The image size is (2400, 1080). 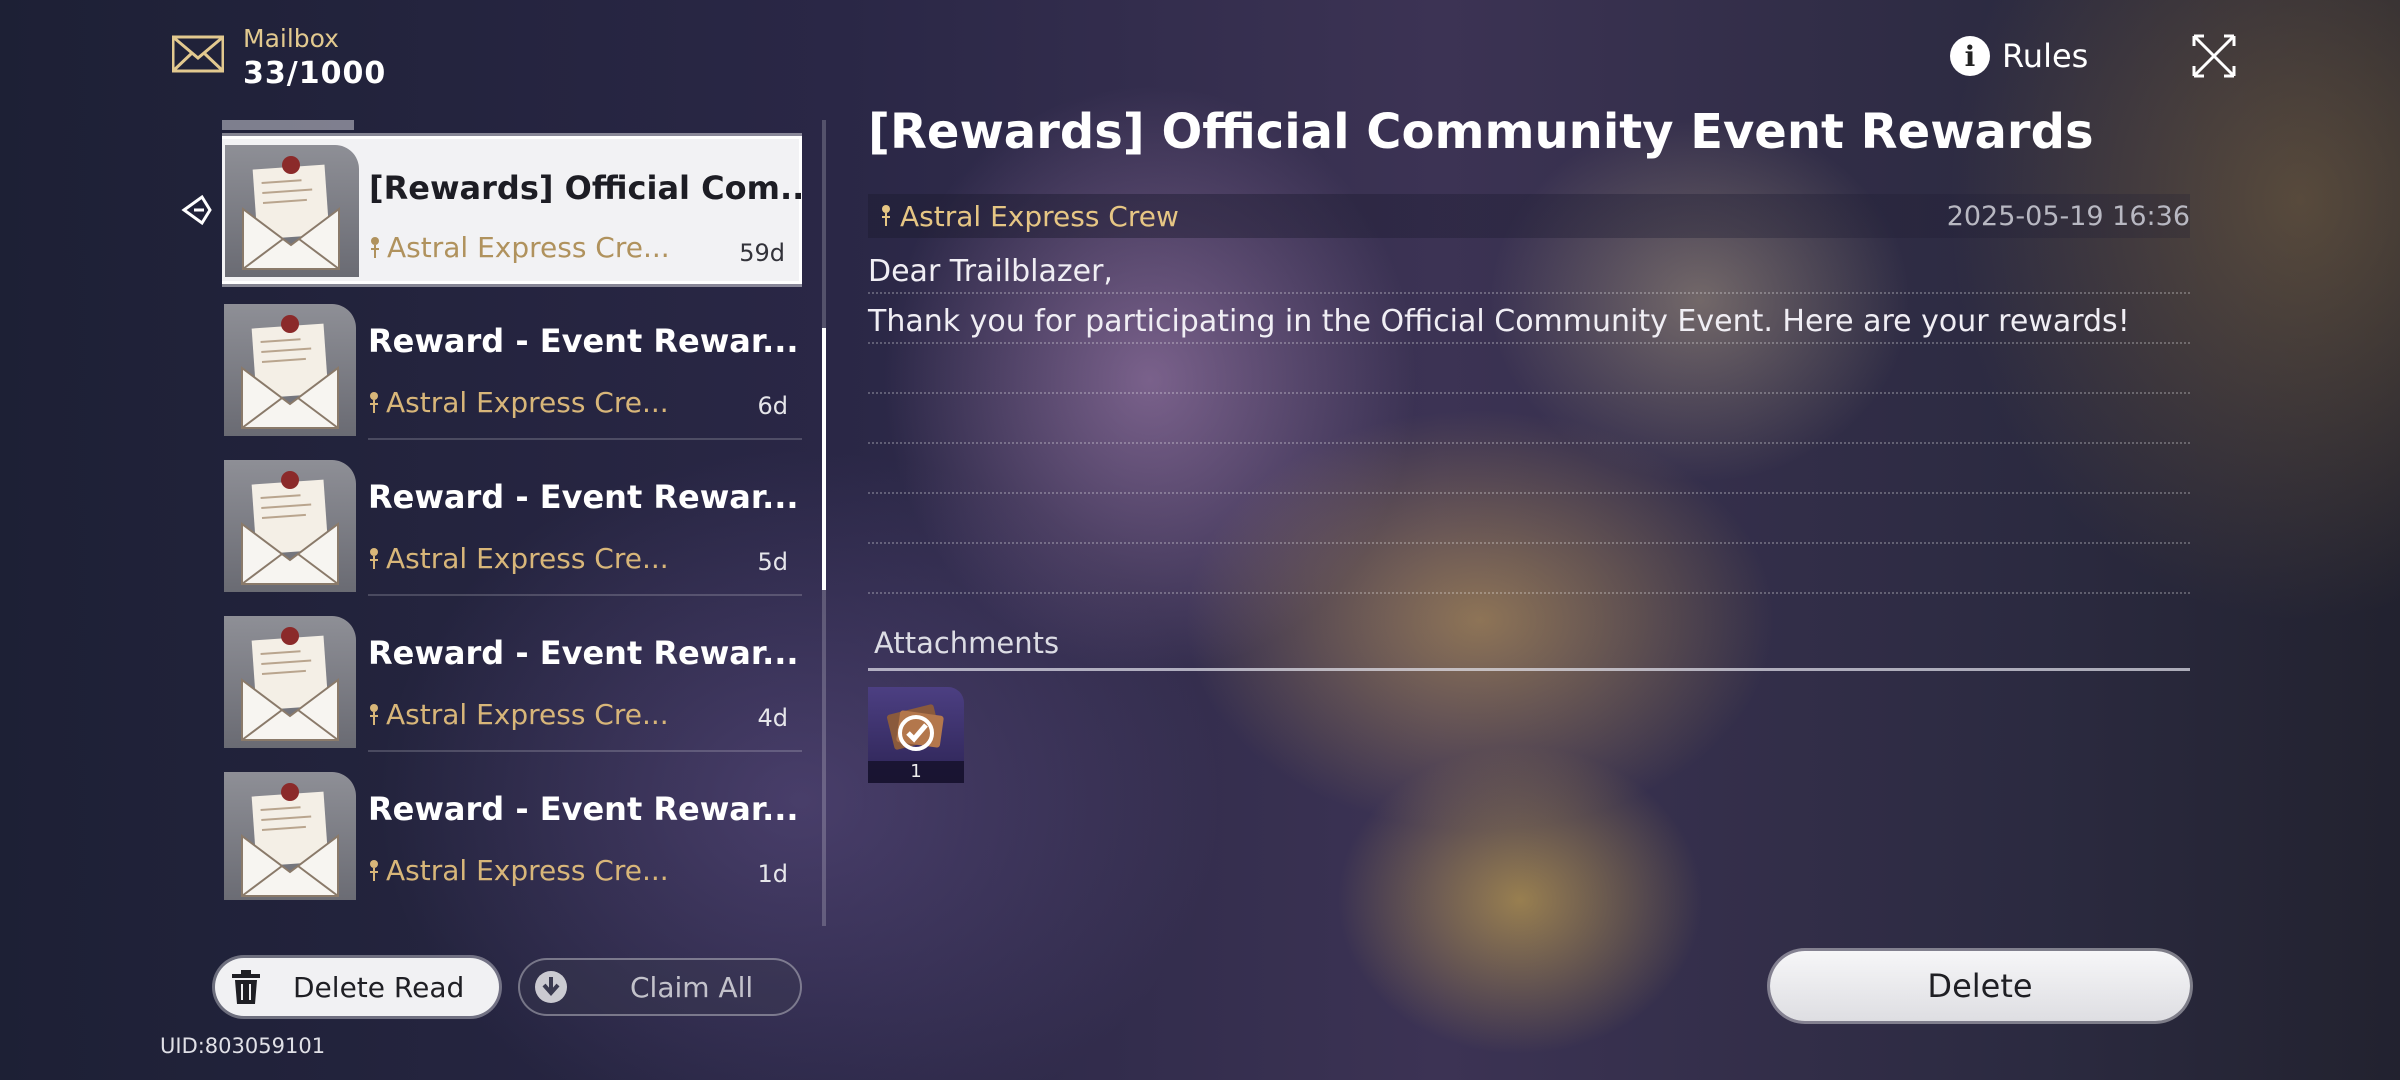 What do you see at coordinates (379, 987) in the screenshot?
I see `delete-read-label: Delete Read` at bounding box center [379, 987].